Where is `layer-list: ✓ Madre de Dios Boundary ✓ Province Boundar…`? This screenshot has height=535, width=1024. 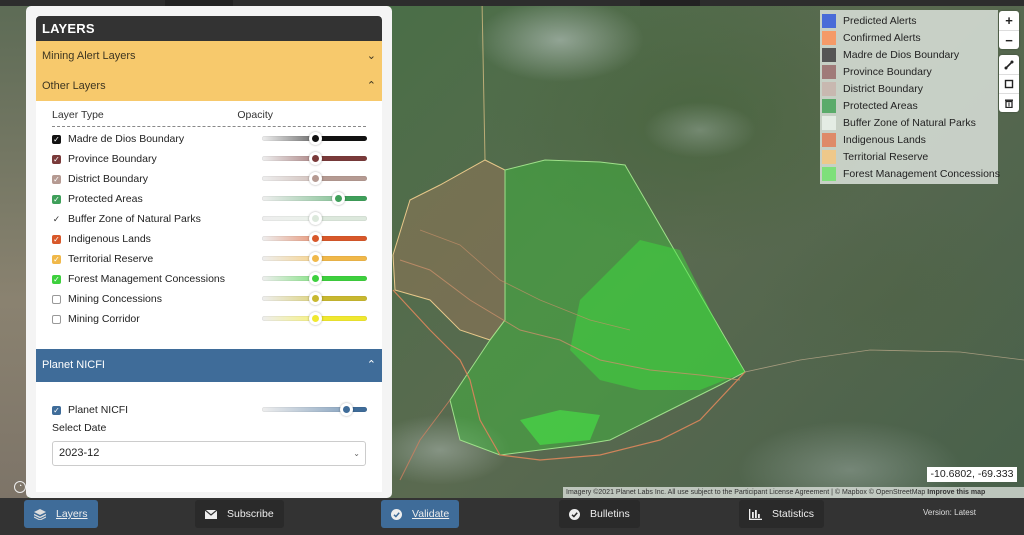 layer-list: ✓ Madre de Dios Boundary ✓ Province Boundar… is located at coordinates (209, 229).